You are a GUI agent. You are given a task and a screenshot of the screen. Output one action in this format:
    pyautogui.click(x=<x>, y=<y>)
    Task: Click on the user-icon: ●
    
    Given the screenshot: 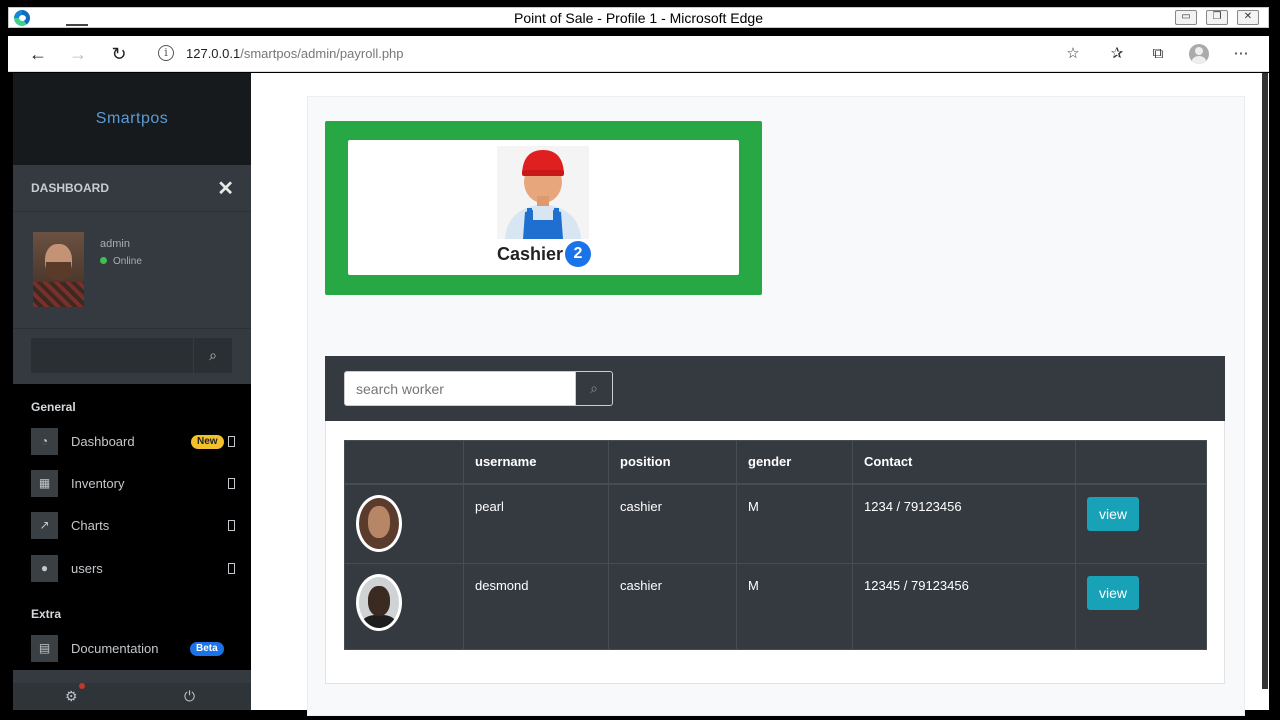 What is the action you would take?
    pyautogui.click(x=44, y=568)
    